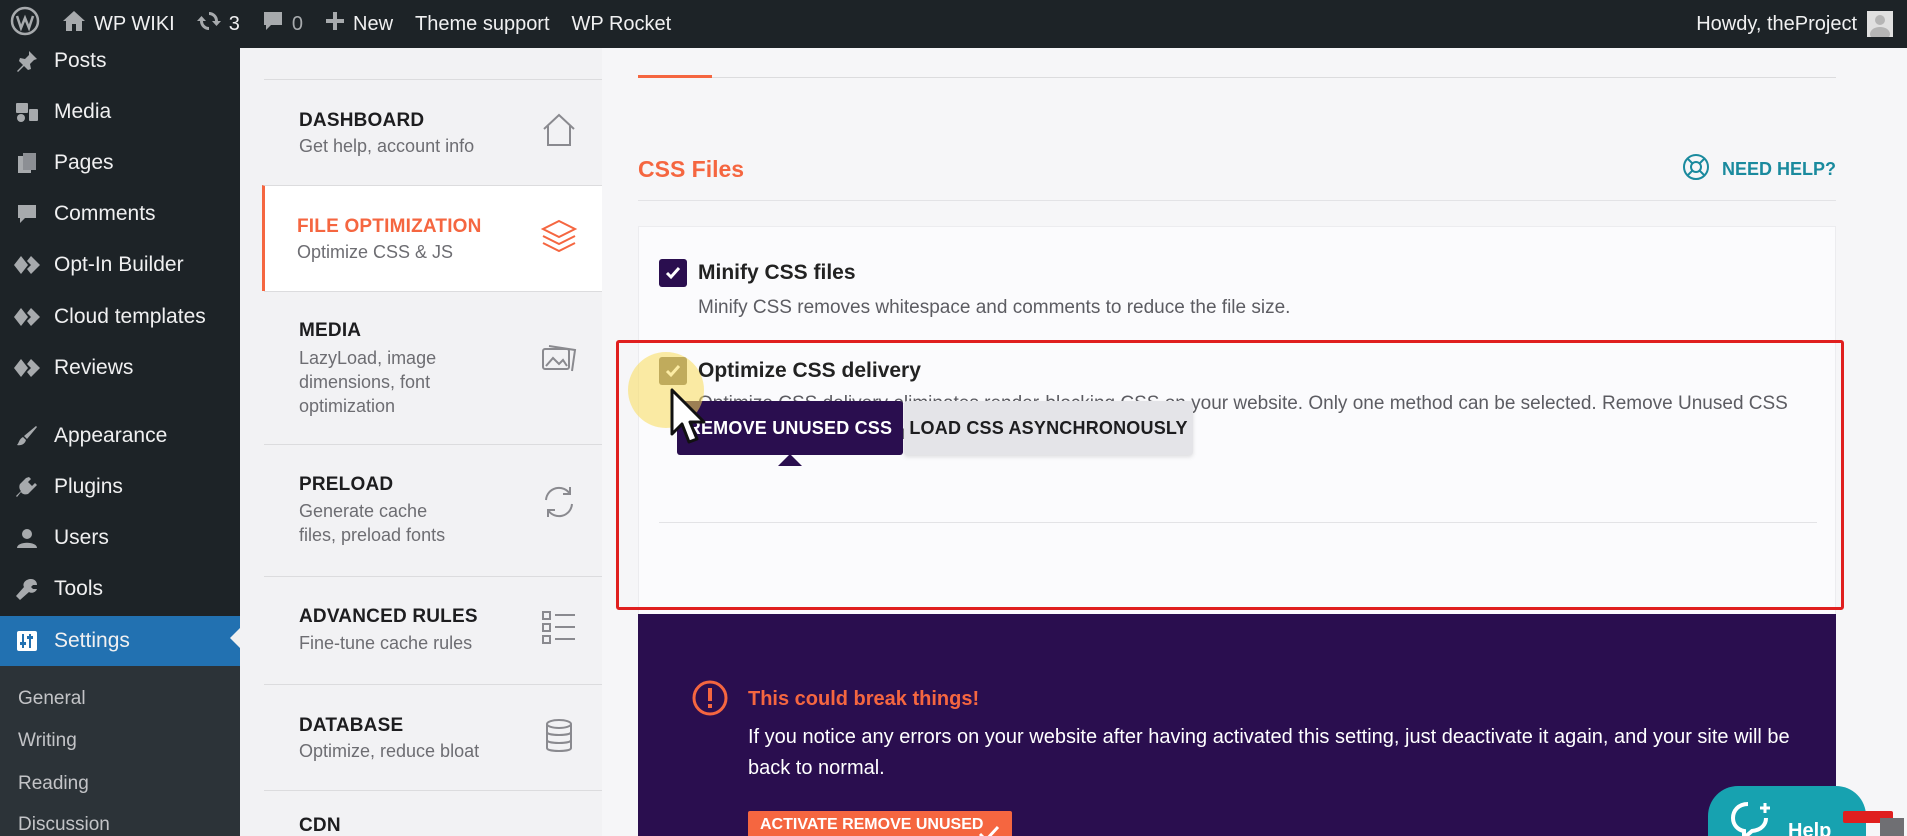 Image resolution: width=1907 pixels, height=836 pixels. What do you see at coordinates (53, 784) in the screenshot?
I see `submenu-reading: Reading` at bounding box center [53, 784].